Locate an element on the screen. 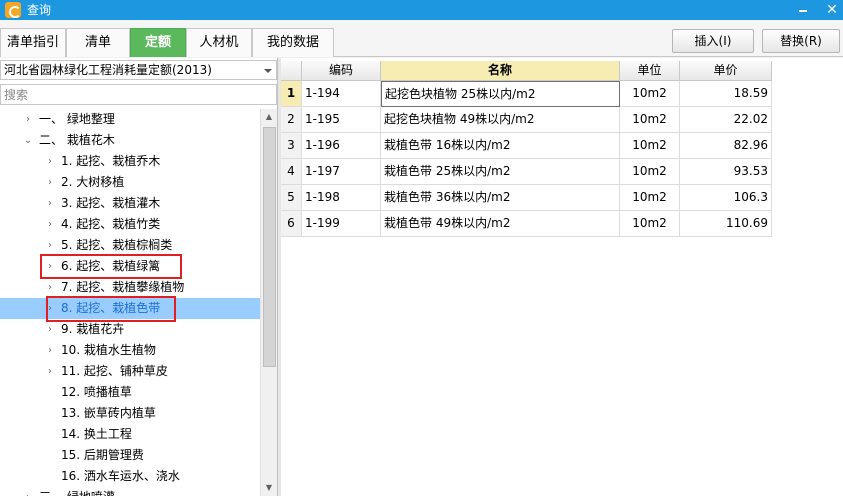 The width and height of the screenshot is (843, 496). tree-node: 12. 喷播植草 is located at coordinates (130, 392).